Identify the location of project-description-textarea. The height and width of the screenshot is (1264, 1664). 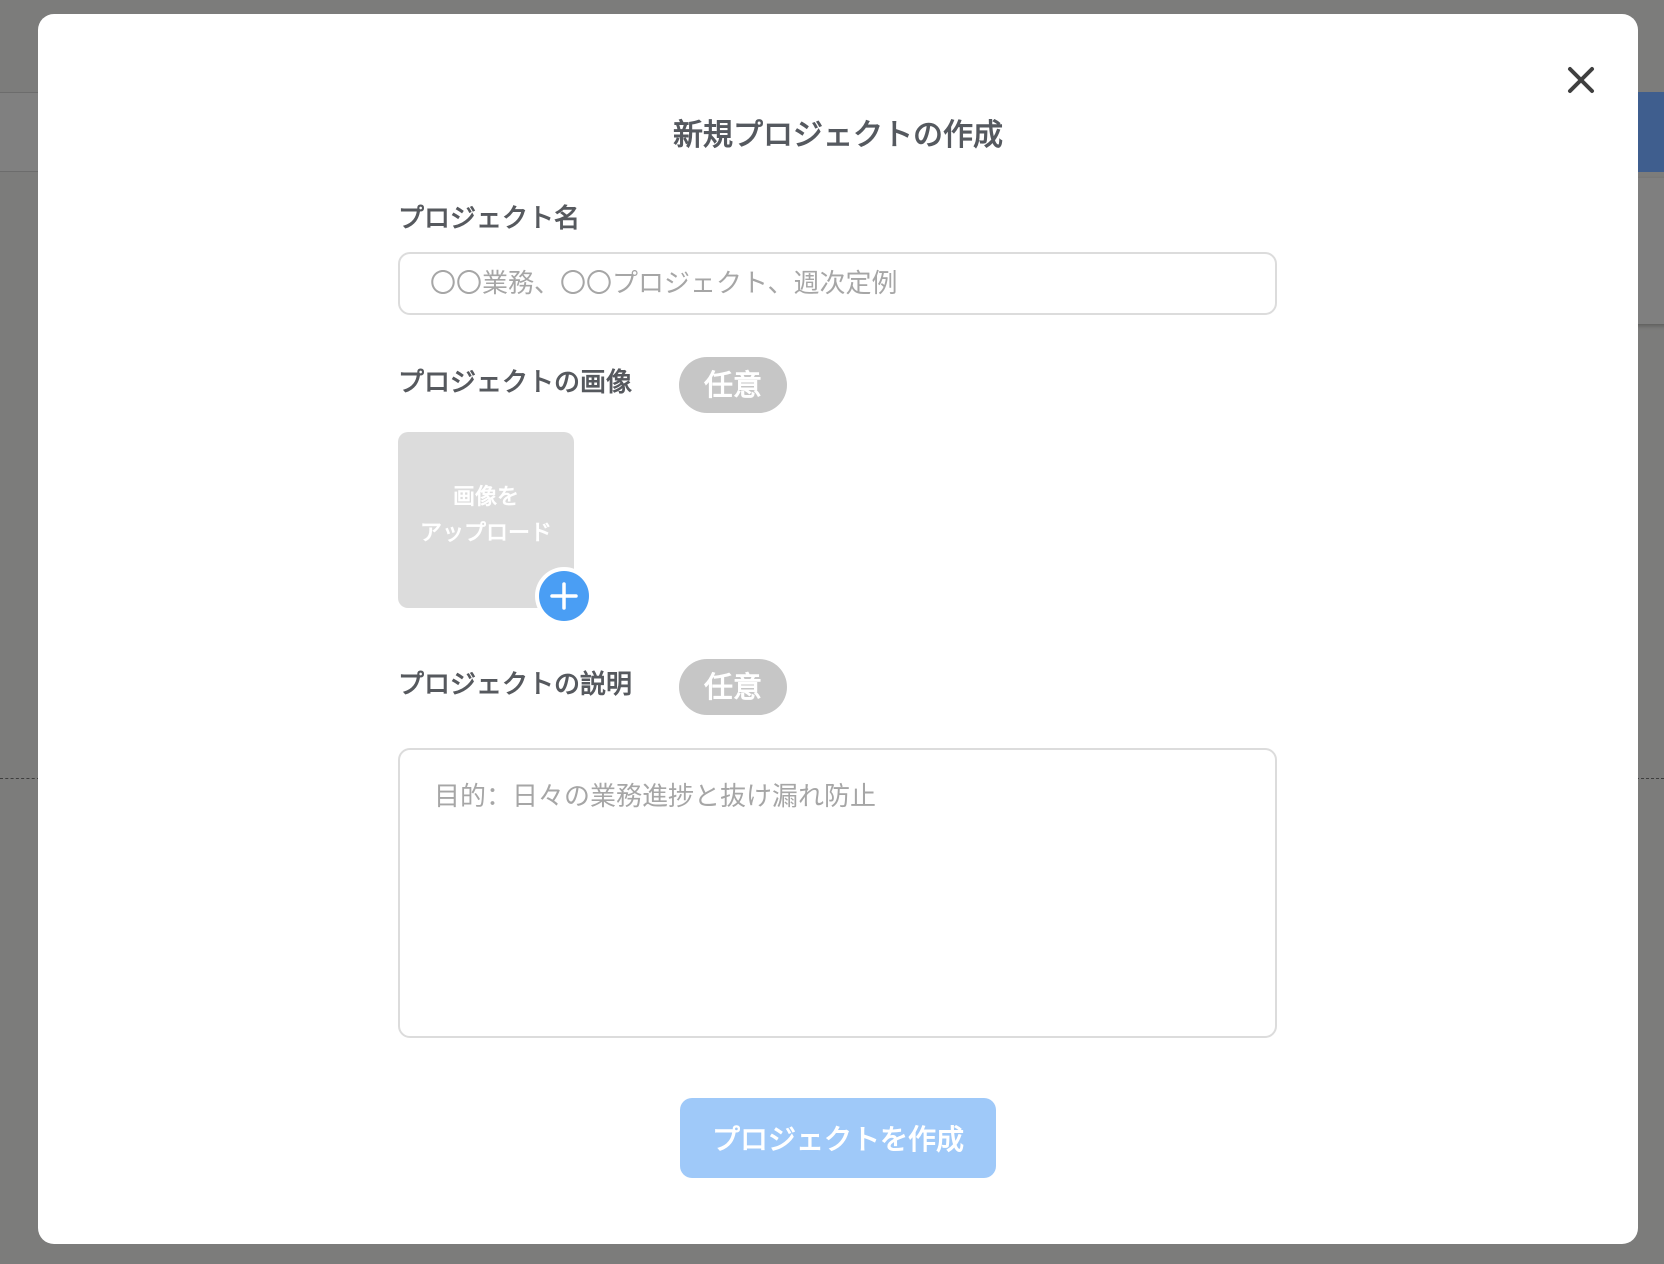
(837, 893).